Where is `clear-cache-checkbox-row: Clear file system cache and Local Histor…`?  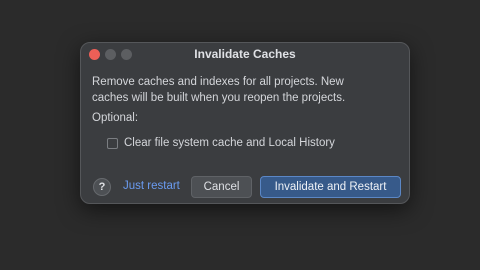
clear-cache-checkbox-row: Clear file system cache and Local Histor… is located at coordinates (221, 143).